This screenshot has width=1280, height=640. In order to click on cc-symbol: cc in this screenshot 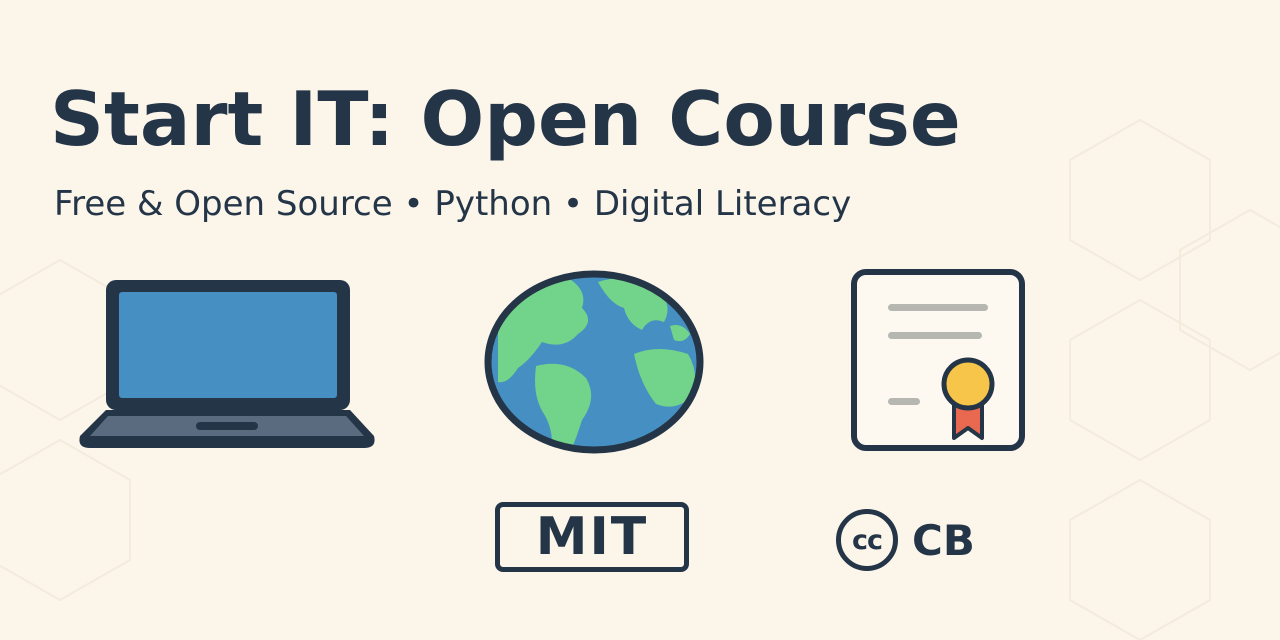, I will do `click(867, 540)`.